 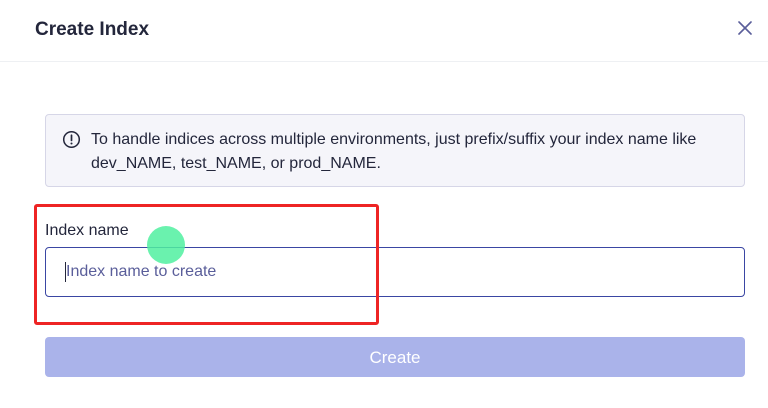 What do you see at coordinates (206, 264) in the screenshot?
I see `highlight-annotation` at bounding box center [206, 264].